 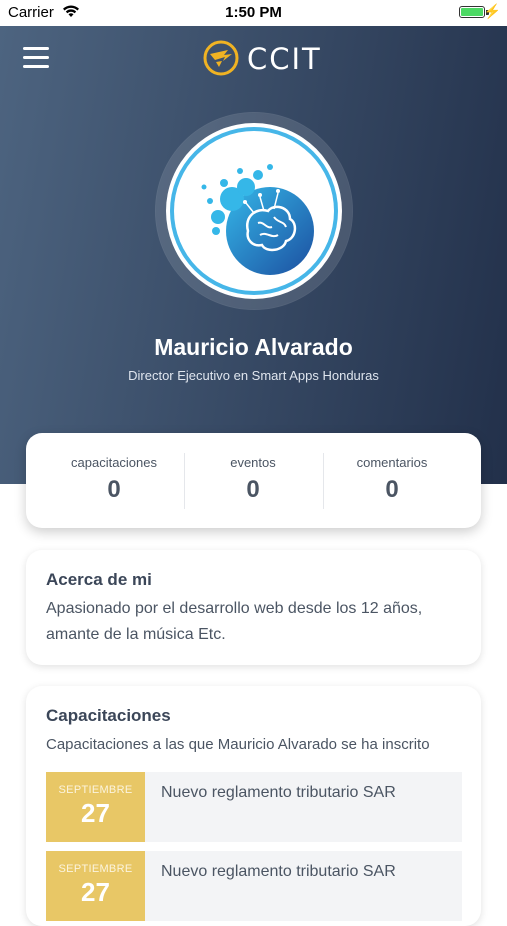 I want to click on stat-label: eventos, so click(x=253, y=462).